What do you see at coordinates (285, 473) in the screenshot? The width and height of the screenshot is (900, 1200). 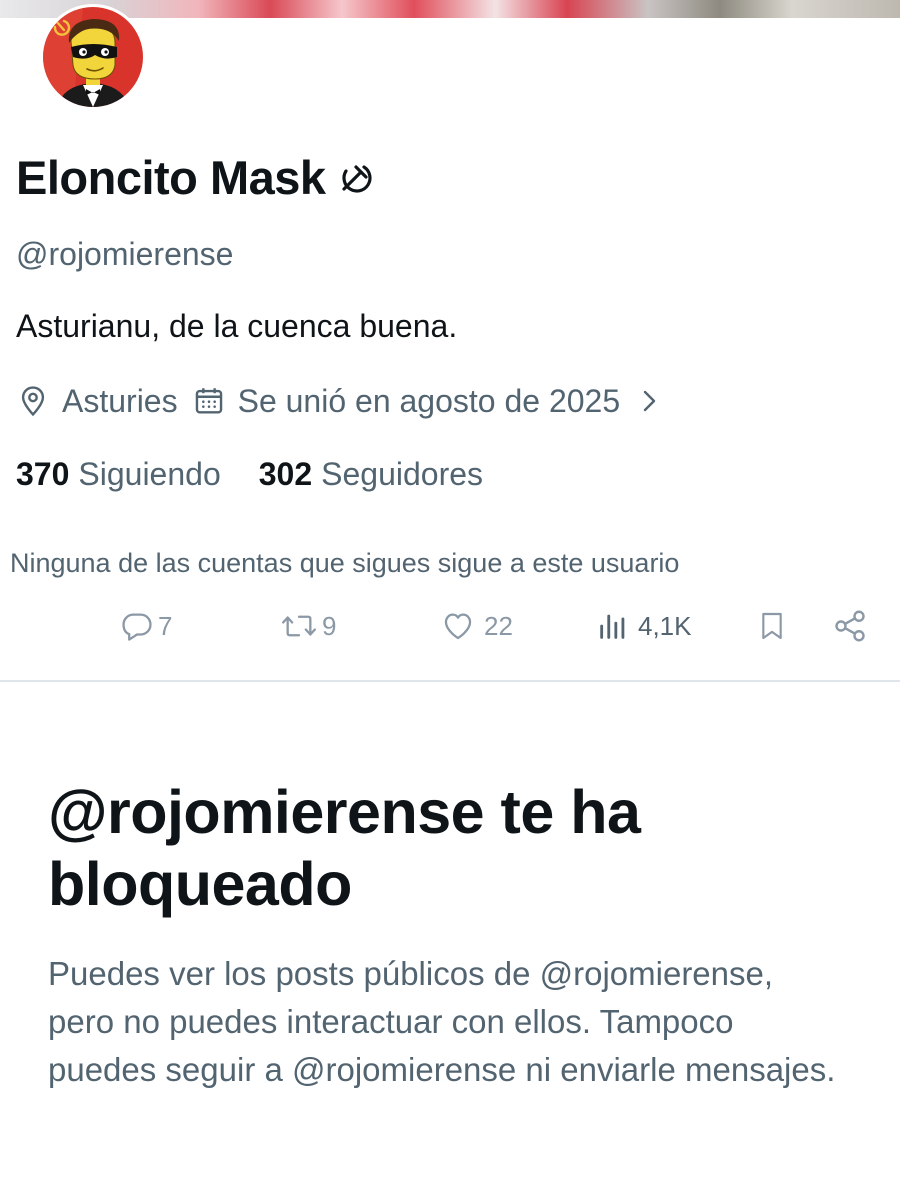 I see `followers-count: 302` at bounding box center [285, 473].